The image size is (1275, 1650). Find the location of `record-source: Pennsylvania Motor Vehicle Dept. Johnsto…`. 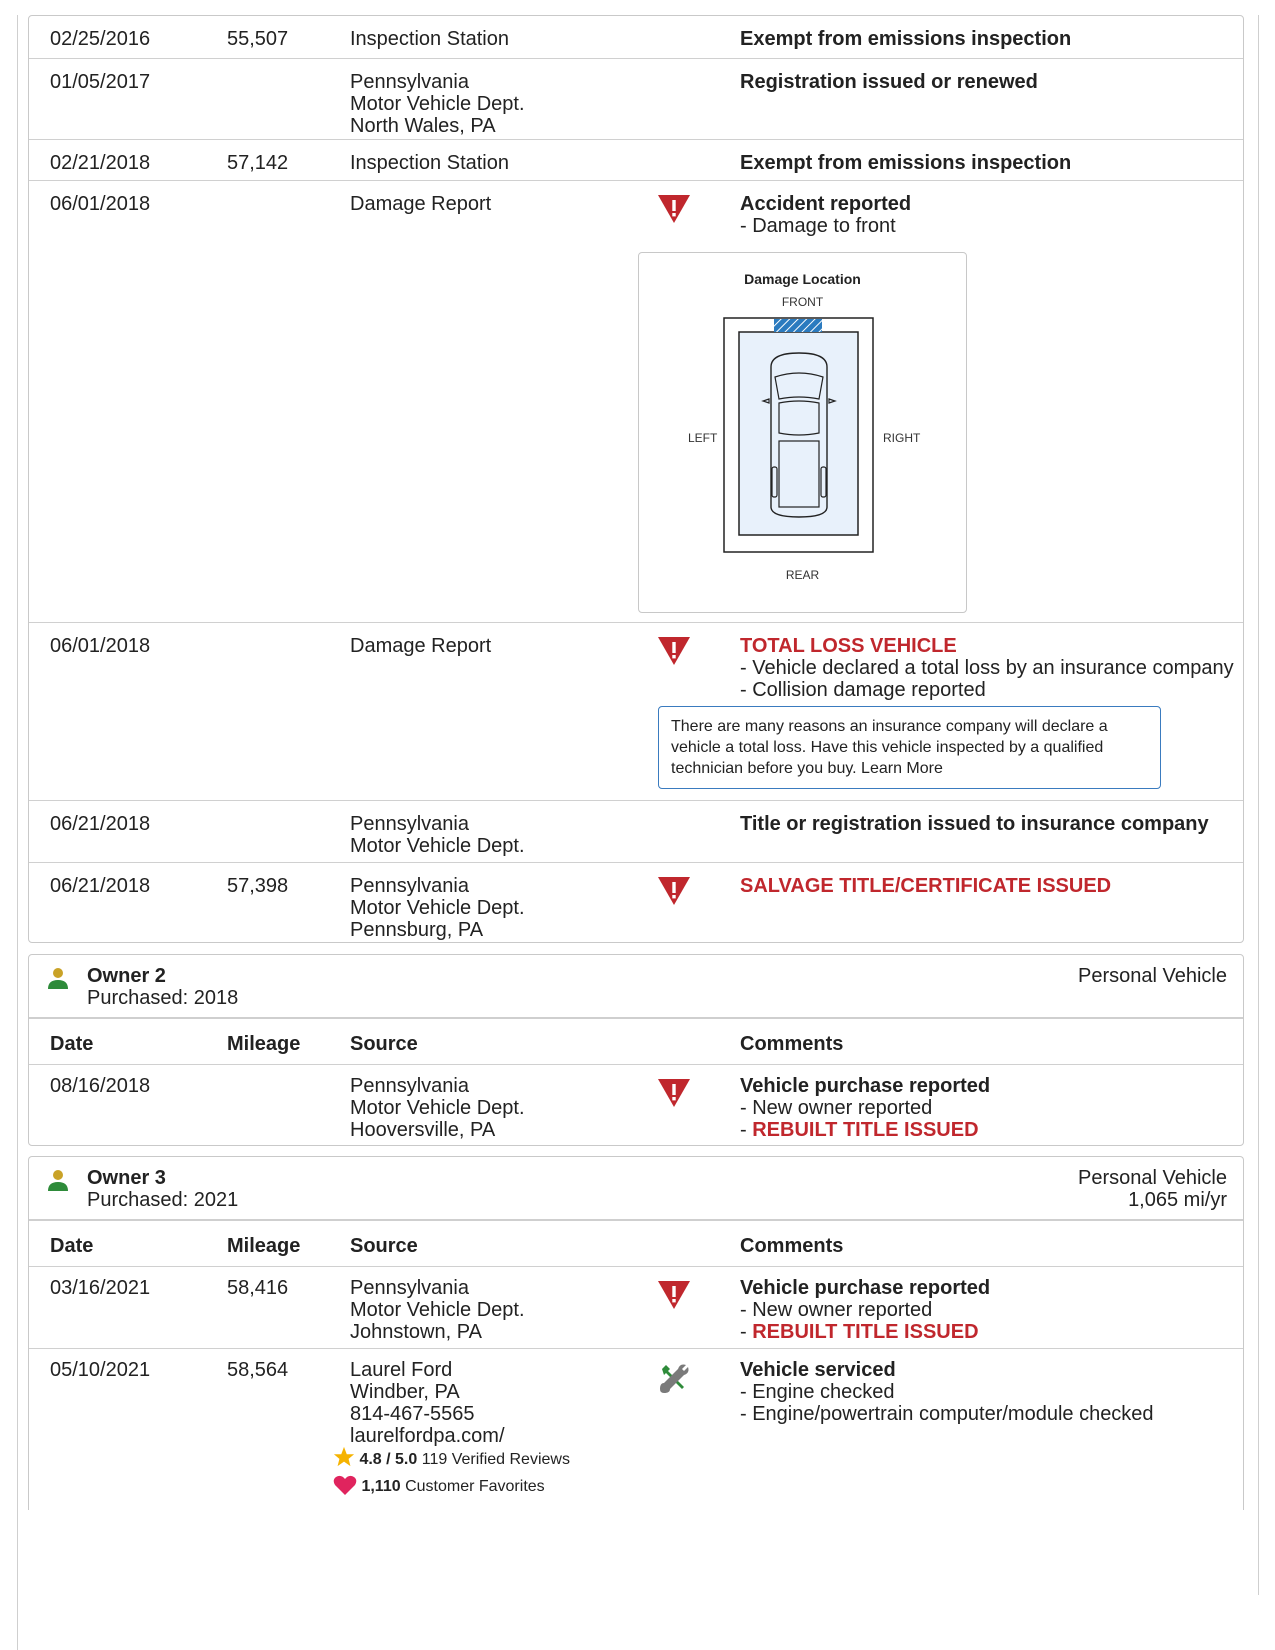

record-source: Pennsylvania Motor Vehicle Dept. Johnsto… is located at coordinates (437, 1310).